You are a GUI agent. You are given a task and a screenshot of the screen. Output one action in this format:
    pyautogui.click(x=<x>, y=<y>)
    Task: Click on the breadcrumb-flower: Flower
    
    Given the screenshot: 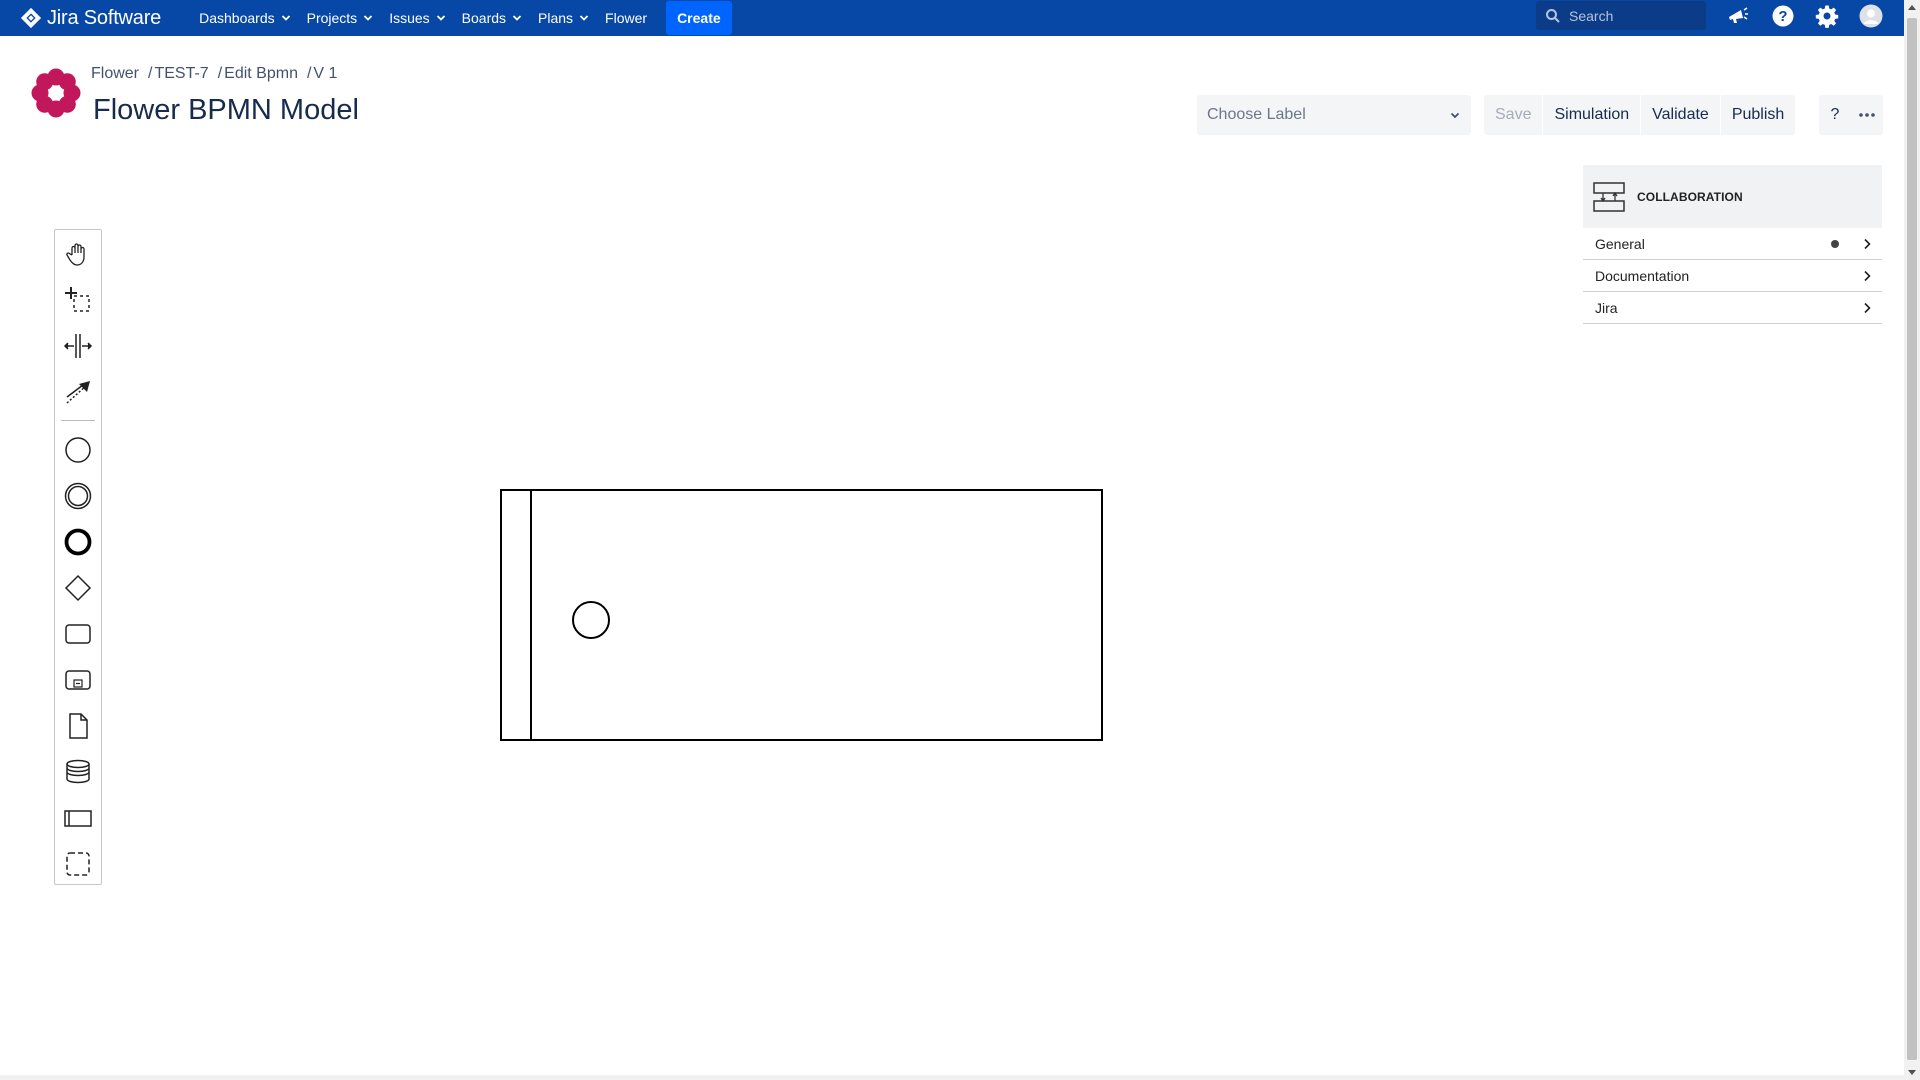 What is the action you would take?
    pyautogui.click(x=115, y=74)
    